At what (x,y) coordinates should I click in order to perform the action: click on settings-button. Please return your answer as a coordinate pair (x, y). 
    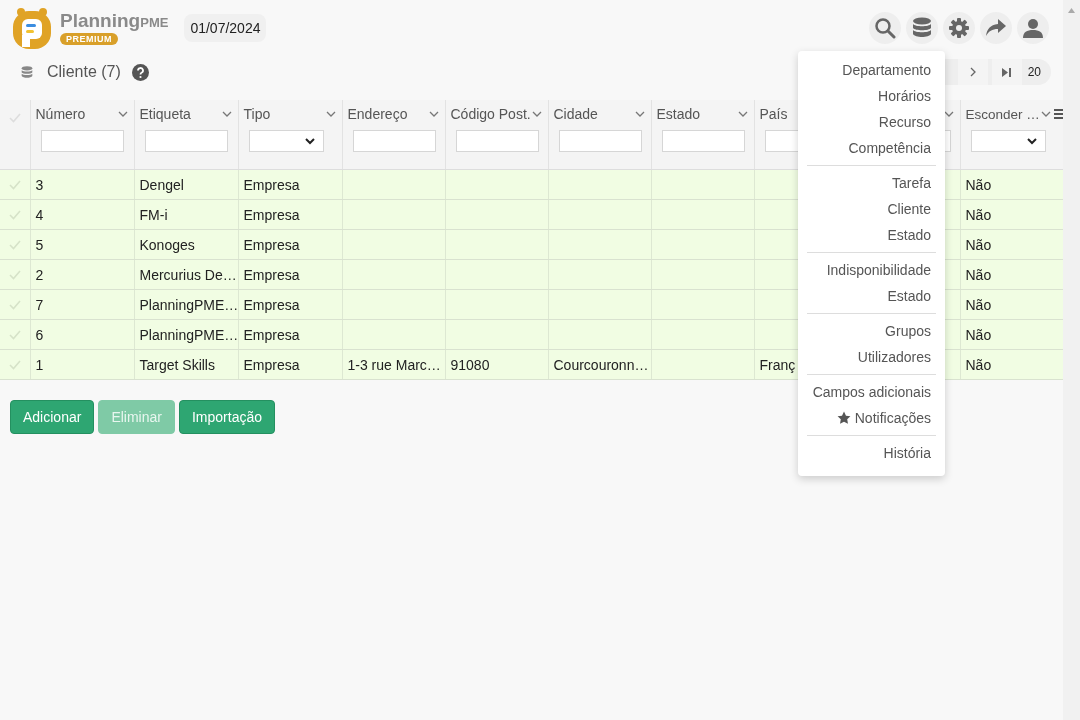
    Looking at the image, I should click on (959, 28).